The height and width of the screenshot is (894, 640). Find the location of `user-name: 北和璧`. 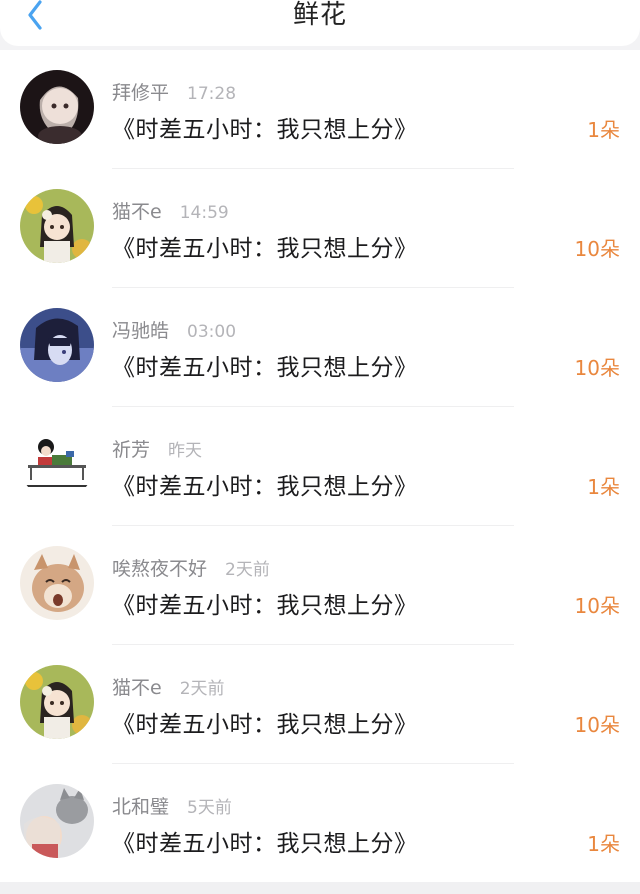

user-name: 北和璧 is located at coordinates (140, 805).